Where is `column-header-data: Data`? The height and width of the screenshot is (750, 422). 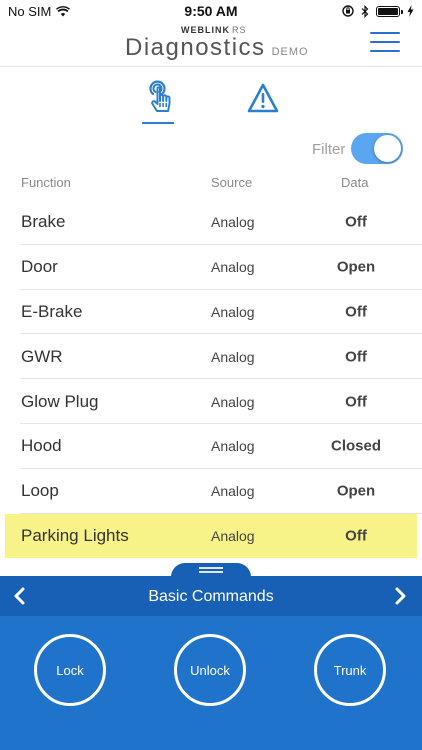
column-header-data: Data is located at coordinates (355, 182).